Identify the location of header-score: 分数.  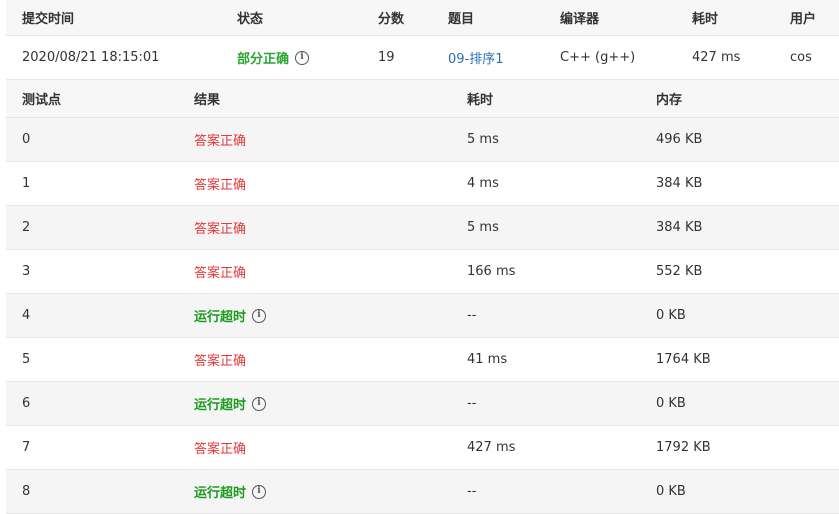
(391, 19).